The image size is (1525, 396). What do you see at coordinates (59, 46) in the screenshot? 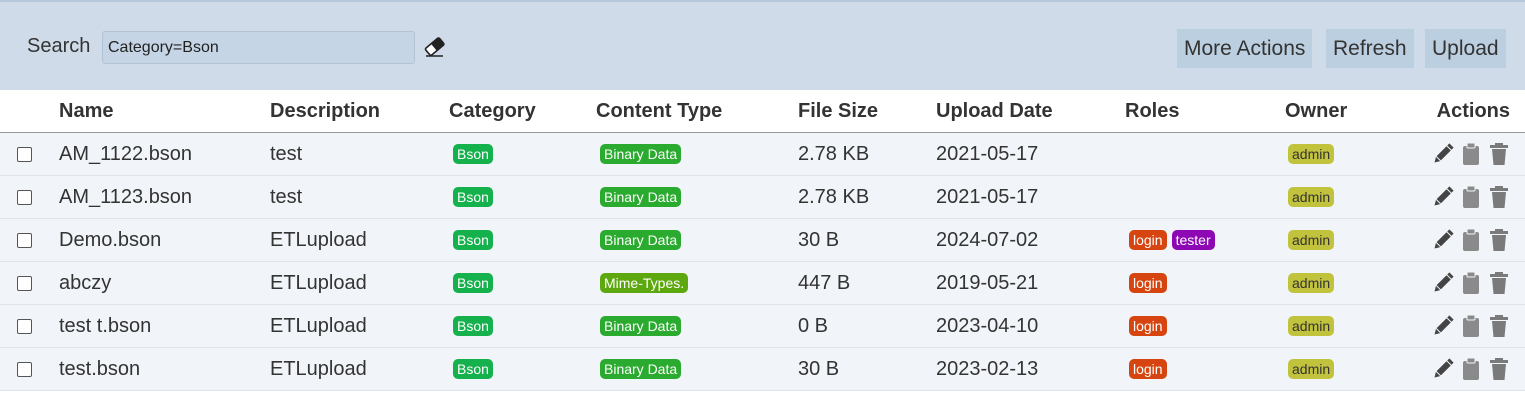
I see `search-label: Search` at bounding box center [59, 46].